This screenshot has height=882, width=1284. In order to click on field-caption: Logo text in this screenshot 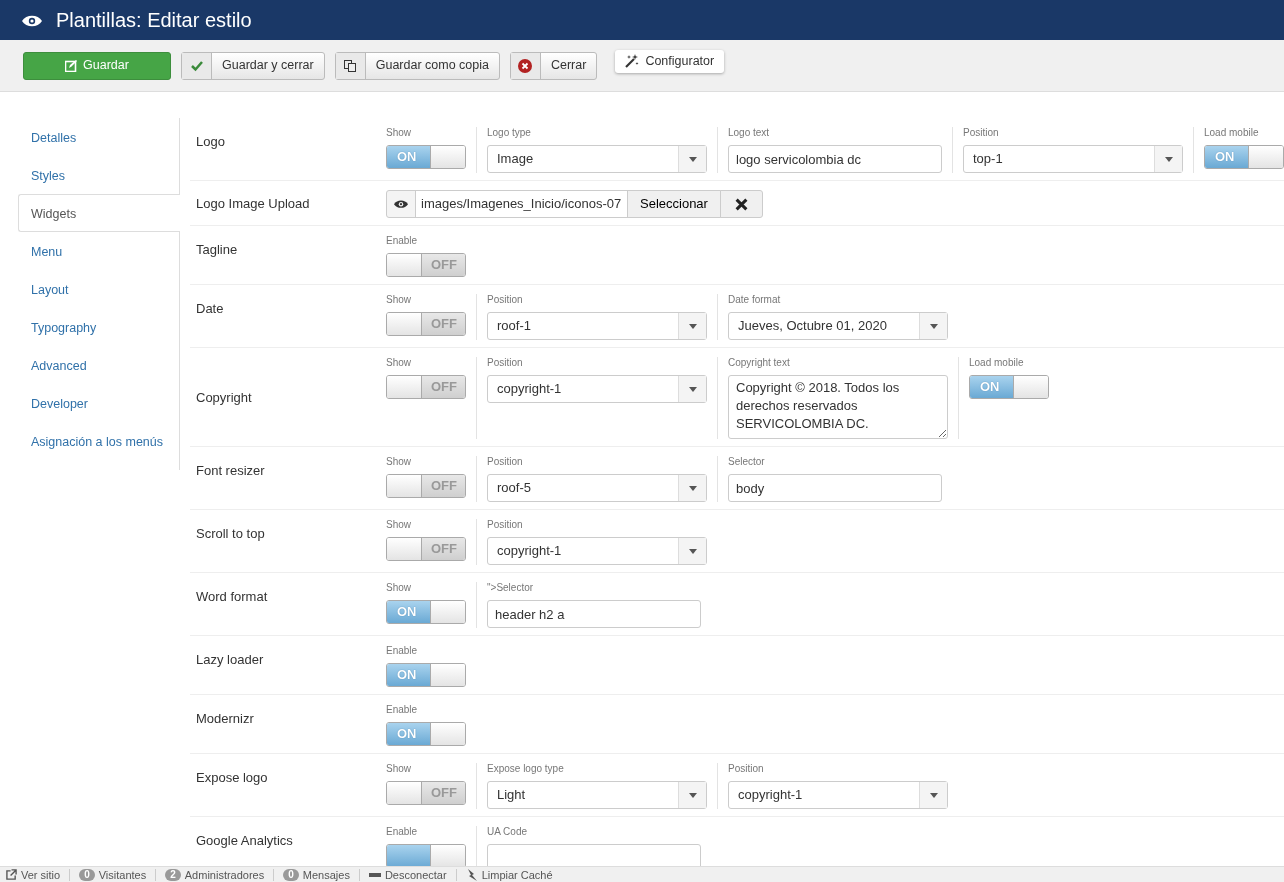, I will do `click(749, 133)`.